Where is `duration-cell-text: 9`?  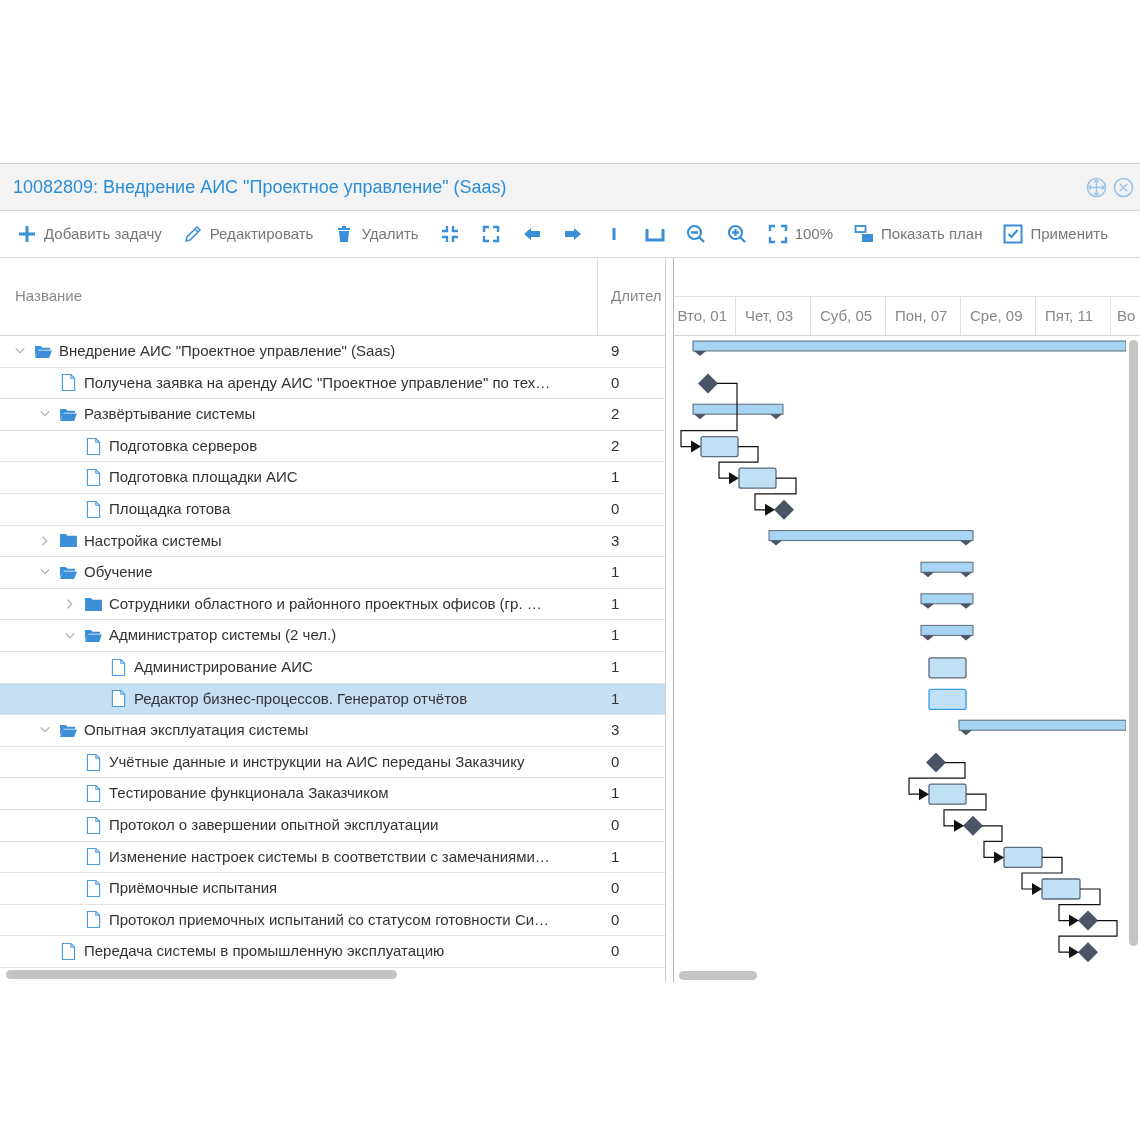 duration-cell-text: 9 is located at coordinates (615, 351).